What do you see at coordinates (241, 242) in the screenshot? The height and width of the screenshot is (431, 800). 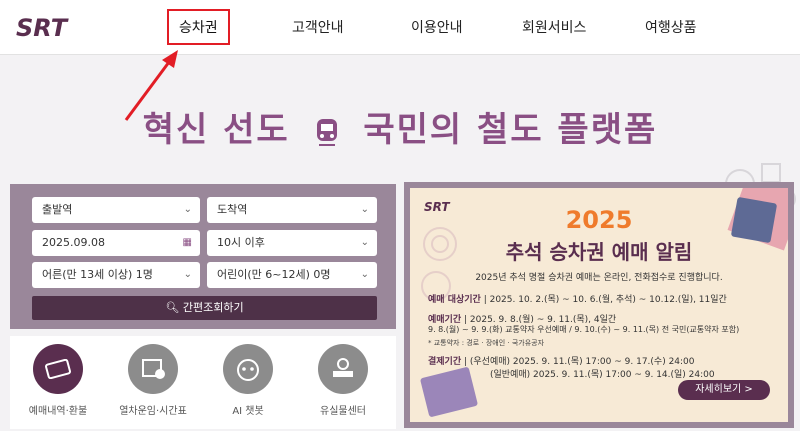 I see `time-value: 10시 이후` at bounding box center [241, 242].